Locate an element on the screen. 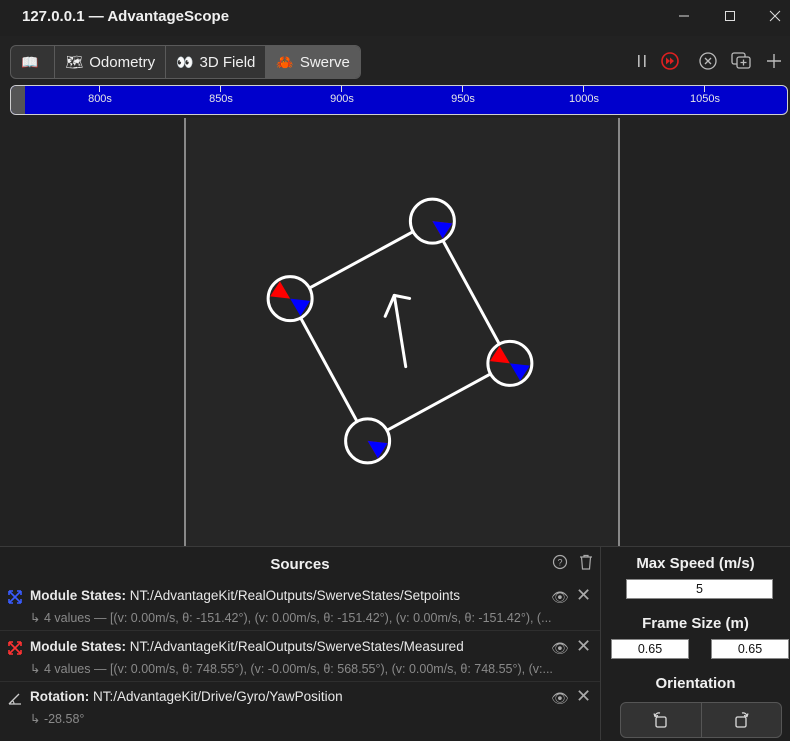 This screenshot has width=790, height=741. source-detail: ↳ -28.58° is located at coordinates (57, 719).